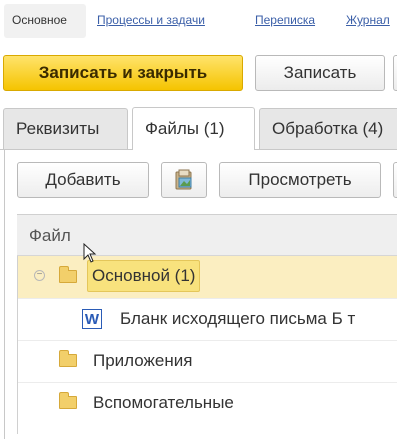 The image size is (397, 439). I want to click on scan-button, so click(184, 180).